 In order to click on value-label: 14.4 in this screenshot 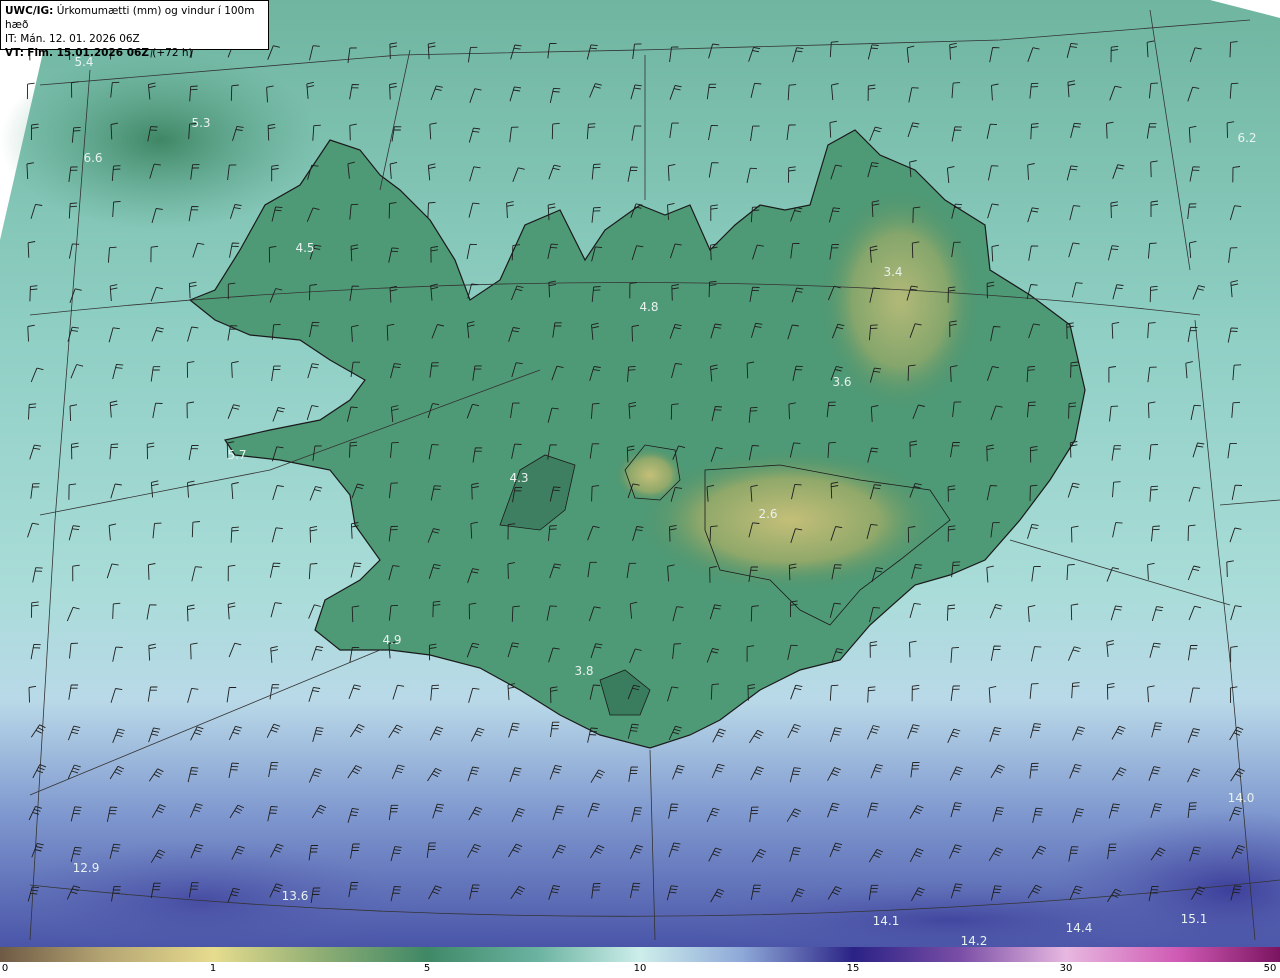, I will do `click(1079, 928)`.